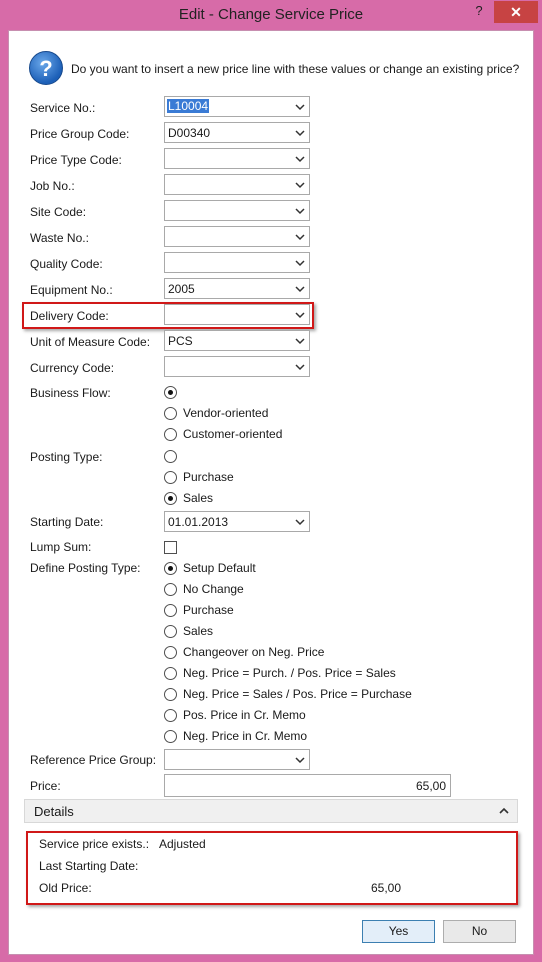 This screenshot has height=962, width=542. I want to click on posting-type-radio-blank, so click(170, 456).